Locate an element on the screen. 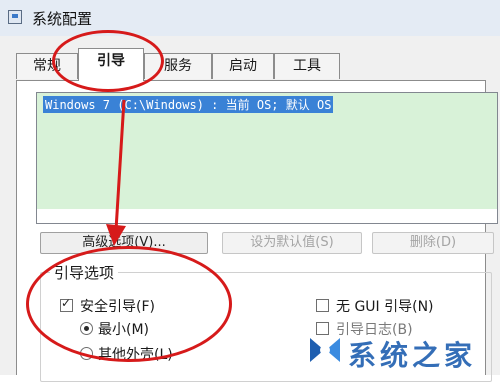 The height and width of the screenshot is (382, 500). os-list-item: Windows 7 (C:\Windows) : 当前 OS; 默认 OS is located at coordinates (188, 104).